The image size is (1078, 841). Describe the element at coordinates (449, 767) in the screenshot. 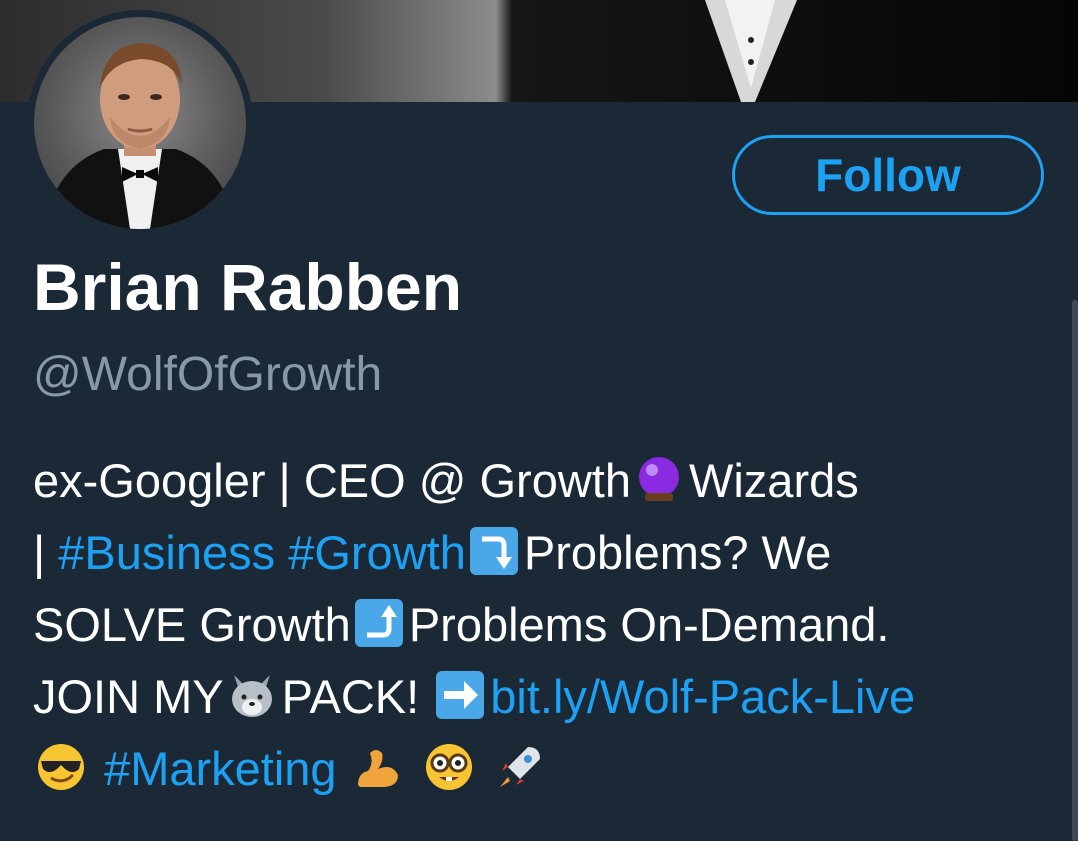

I see `nerd-face-icon` at that location.